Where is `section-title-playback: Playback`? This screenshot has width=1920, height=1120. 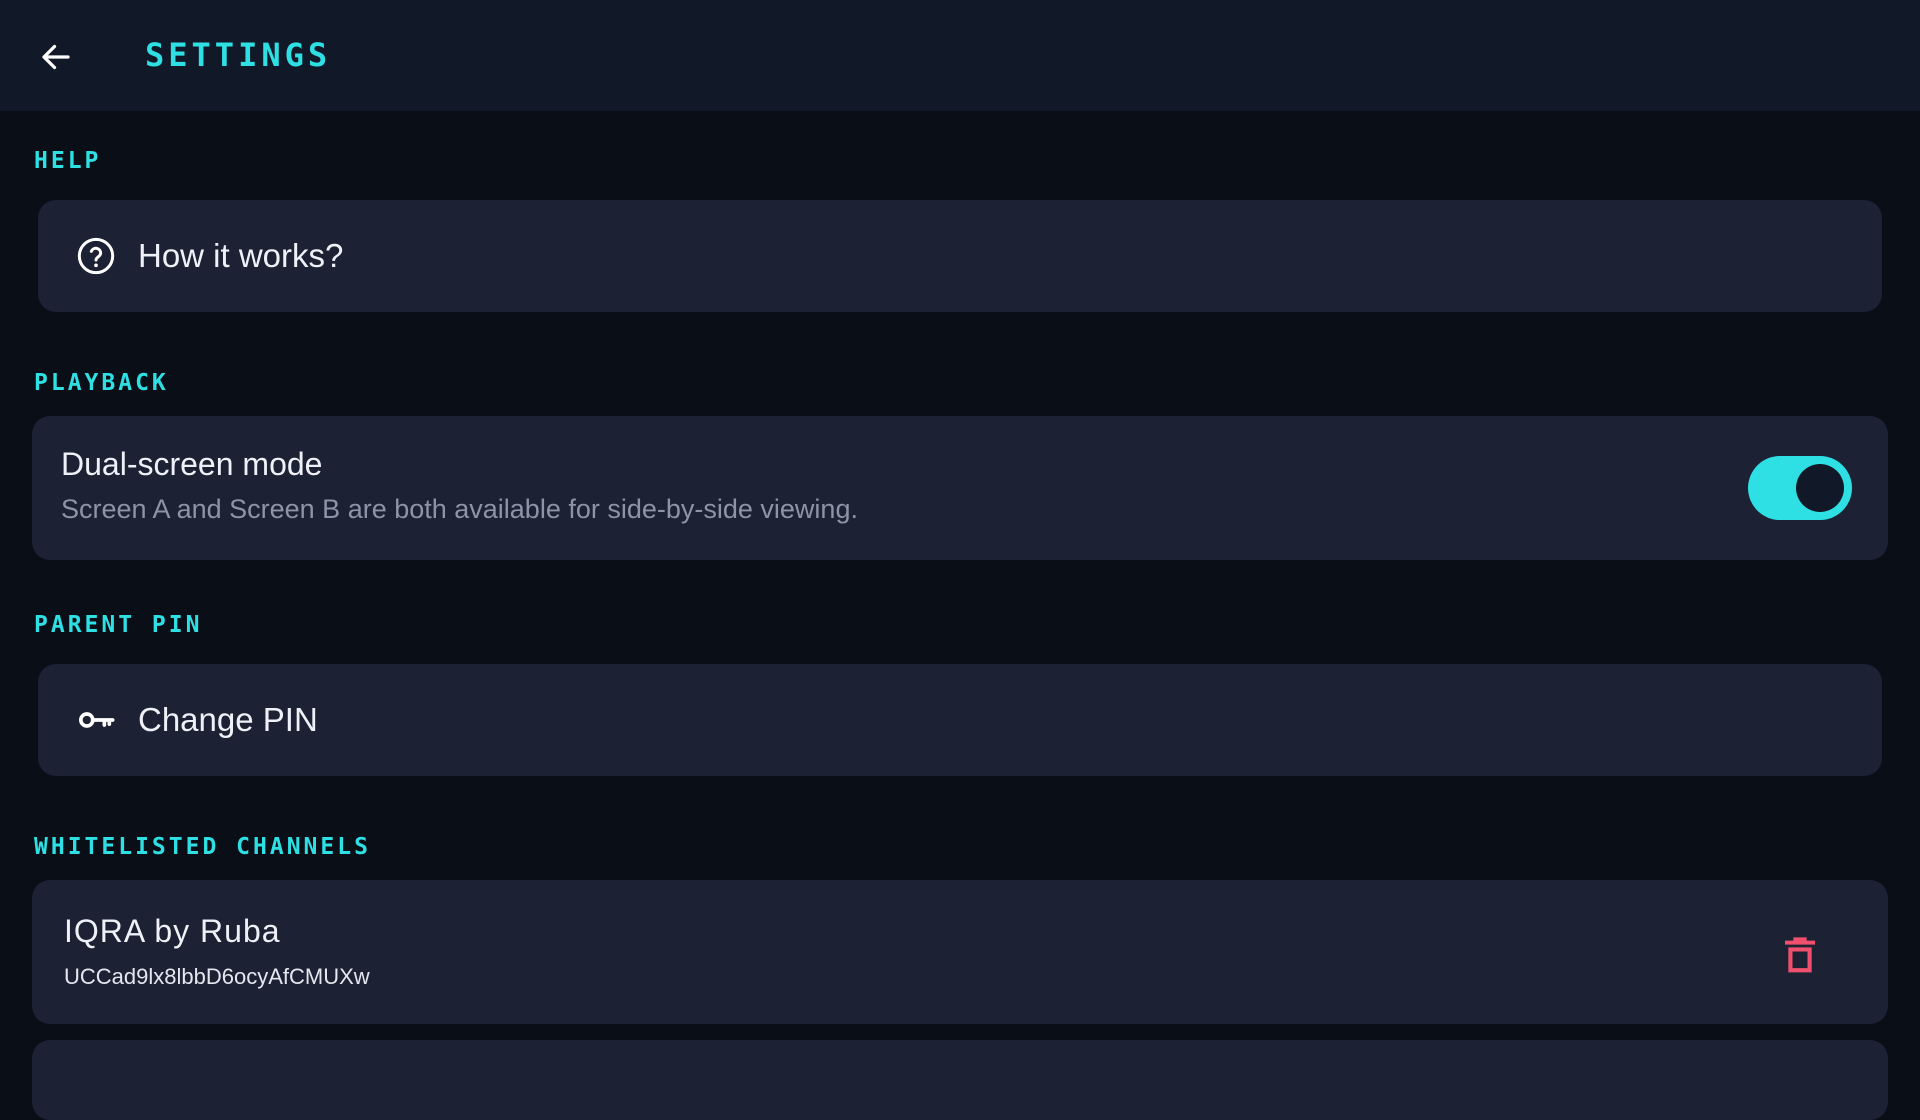 section-title-playback: Playback is located at coordinates (101, 383).